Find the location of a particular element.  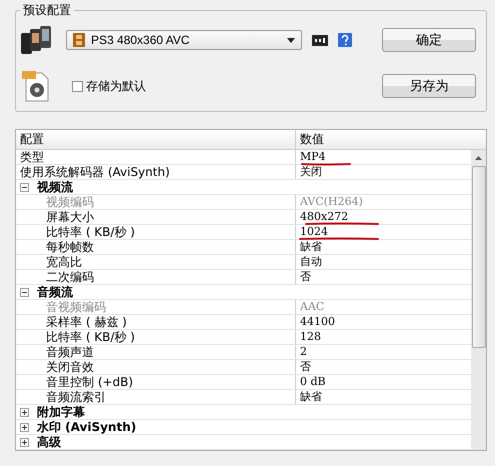

property-name: 音频声道 is located at coordinates (156, 352).